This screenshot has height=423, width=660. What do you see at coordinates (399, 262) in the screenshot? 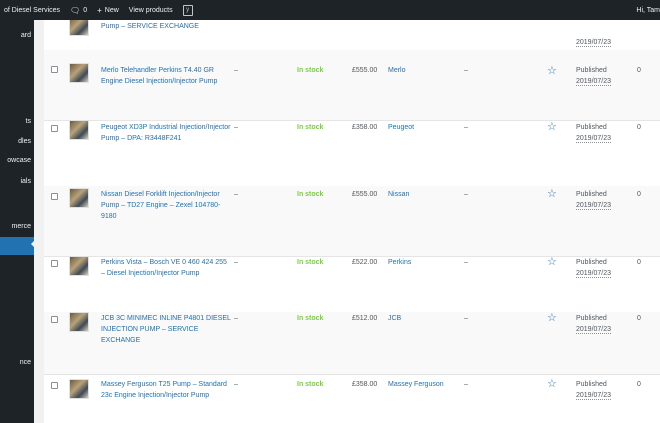
I see `product-category-link: Perkins` at bounding box center [399, 262].